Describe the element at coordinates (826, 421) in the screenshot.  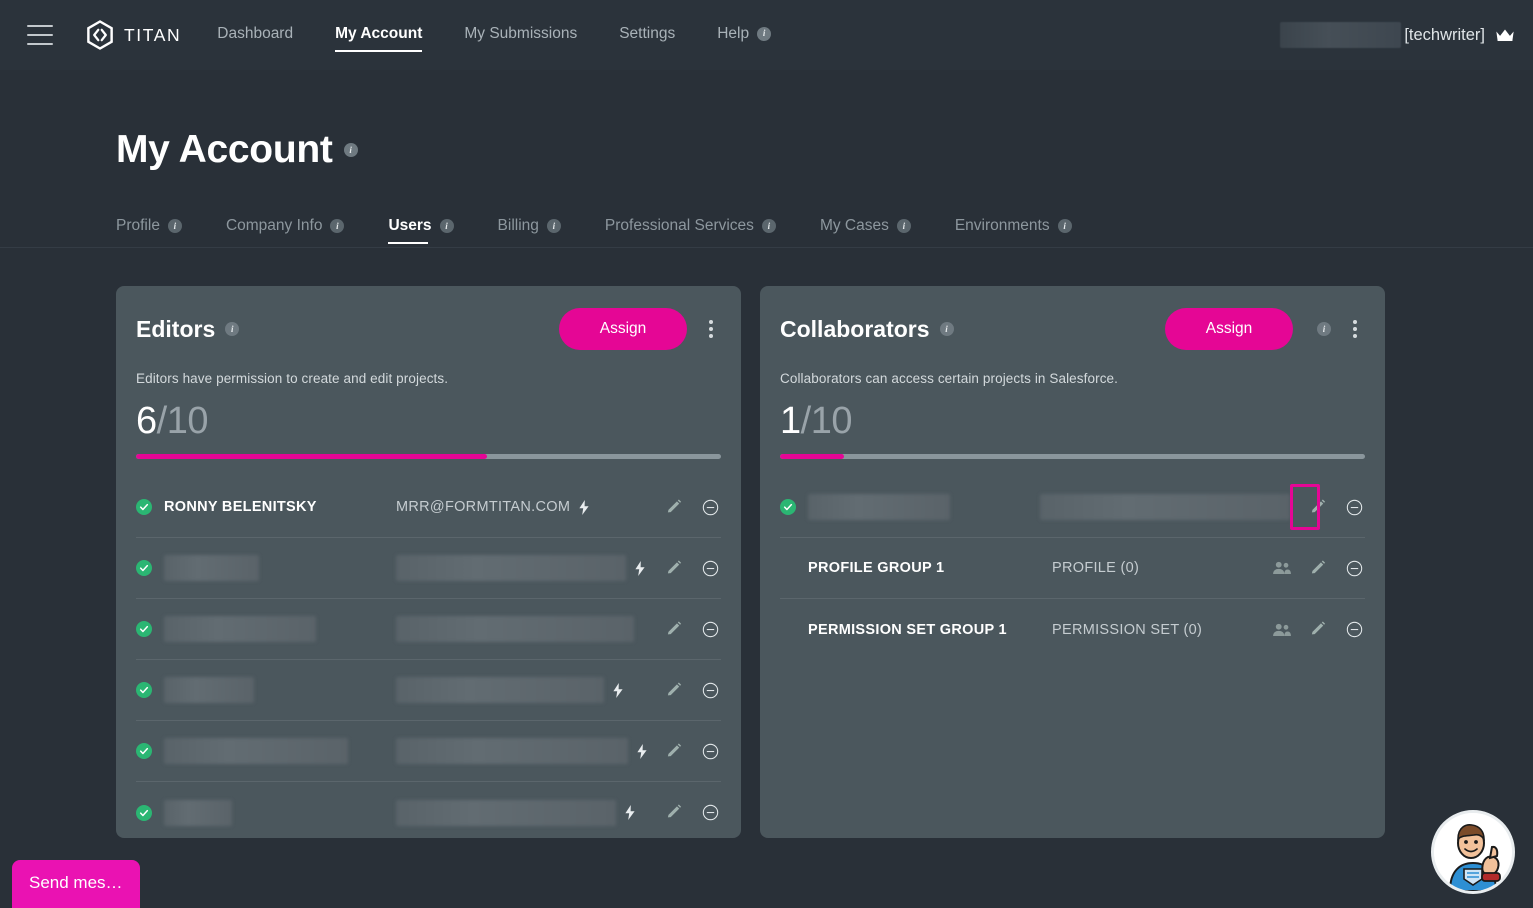
I see `collaborators-count-total: /10` at that location.